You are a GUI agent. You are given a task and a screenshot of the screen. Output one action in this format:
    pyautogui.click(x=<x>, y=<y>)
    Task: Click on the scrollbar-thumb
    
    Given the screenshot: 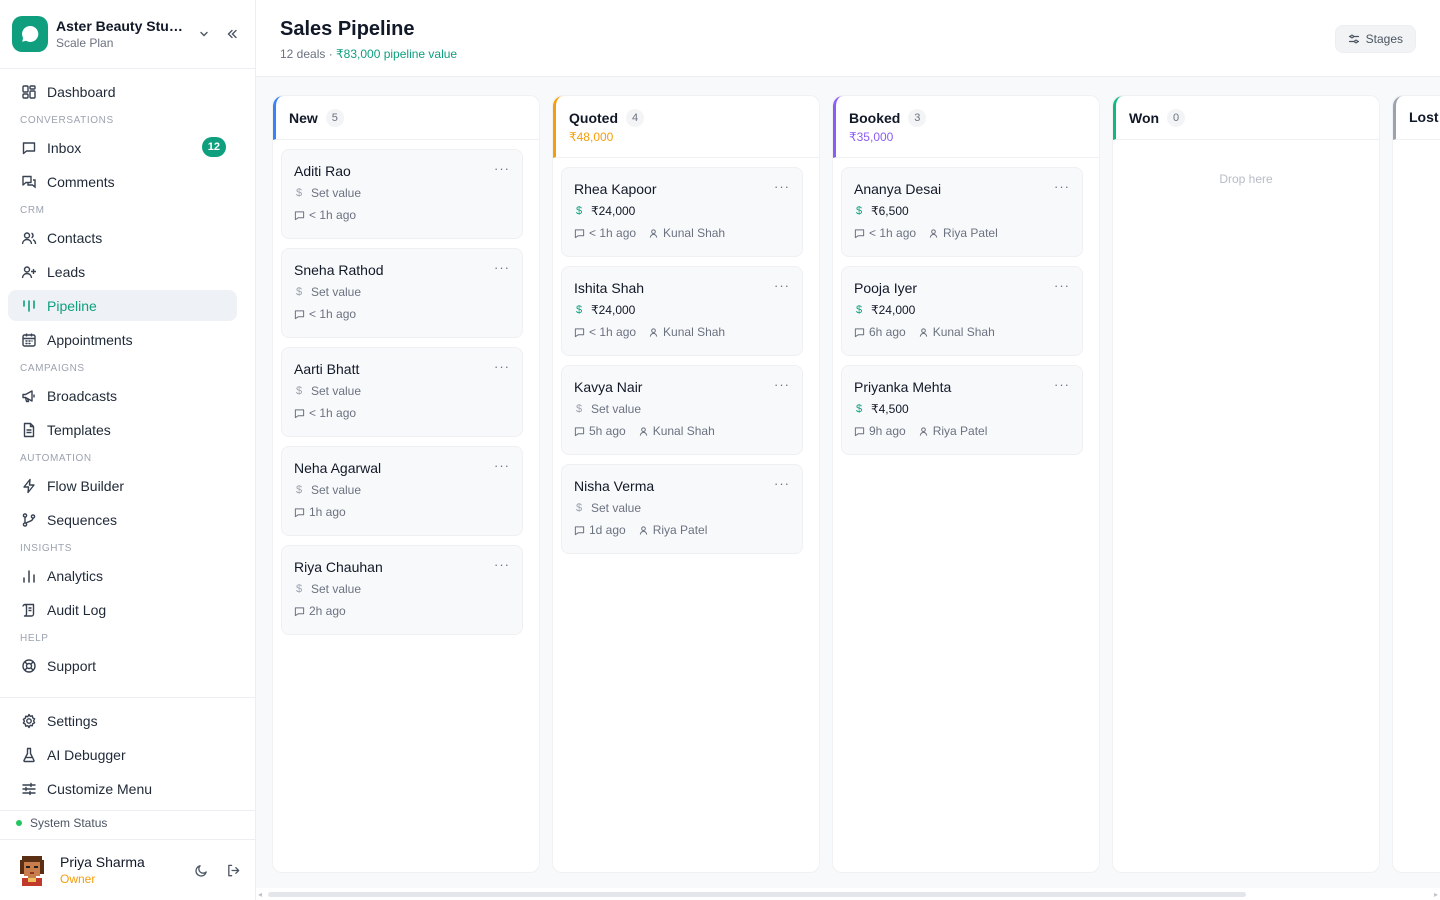 What is the action you would take?
    pyautogui.click(x=757, y=894)
    